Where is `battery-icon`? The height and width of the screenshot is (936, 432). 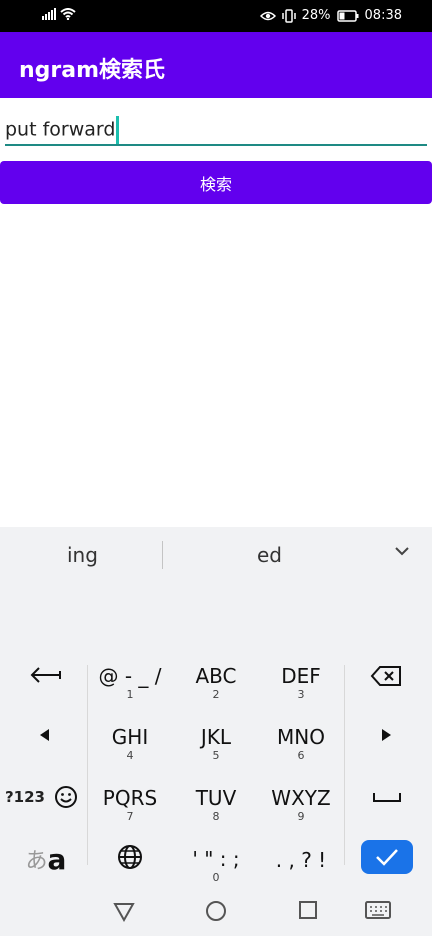
battery-icon is located at coordinates (347, 15).